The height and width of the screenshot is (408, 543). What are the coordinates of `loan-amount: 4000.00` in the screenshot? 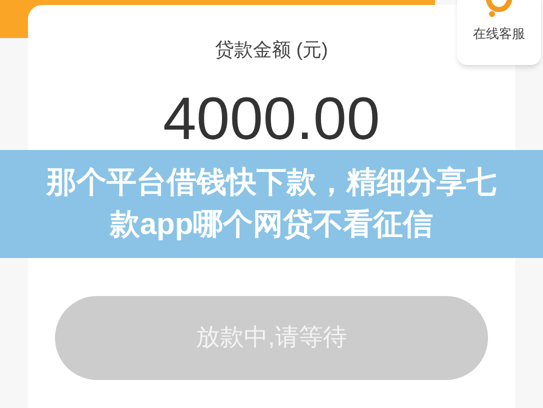 It's located at (271, 119).